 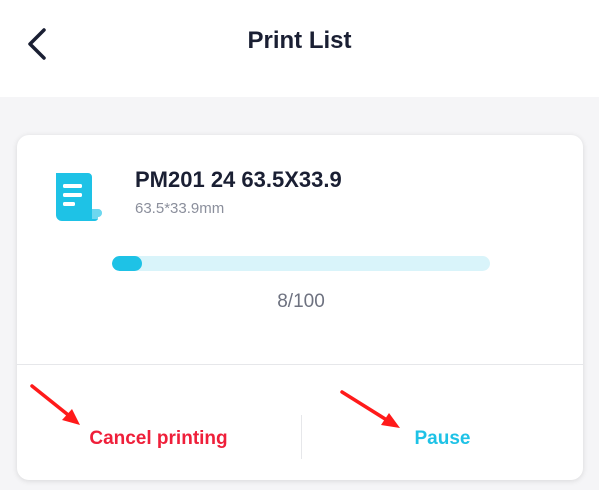 I want to click on progress-fill, so click(x=127, y=263).